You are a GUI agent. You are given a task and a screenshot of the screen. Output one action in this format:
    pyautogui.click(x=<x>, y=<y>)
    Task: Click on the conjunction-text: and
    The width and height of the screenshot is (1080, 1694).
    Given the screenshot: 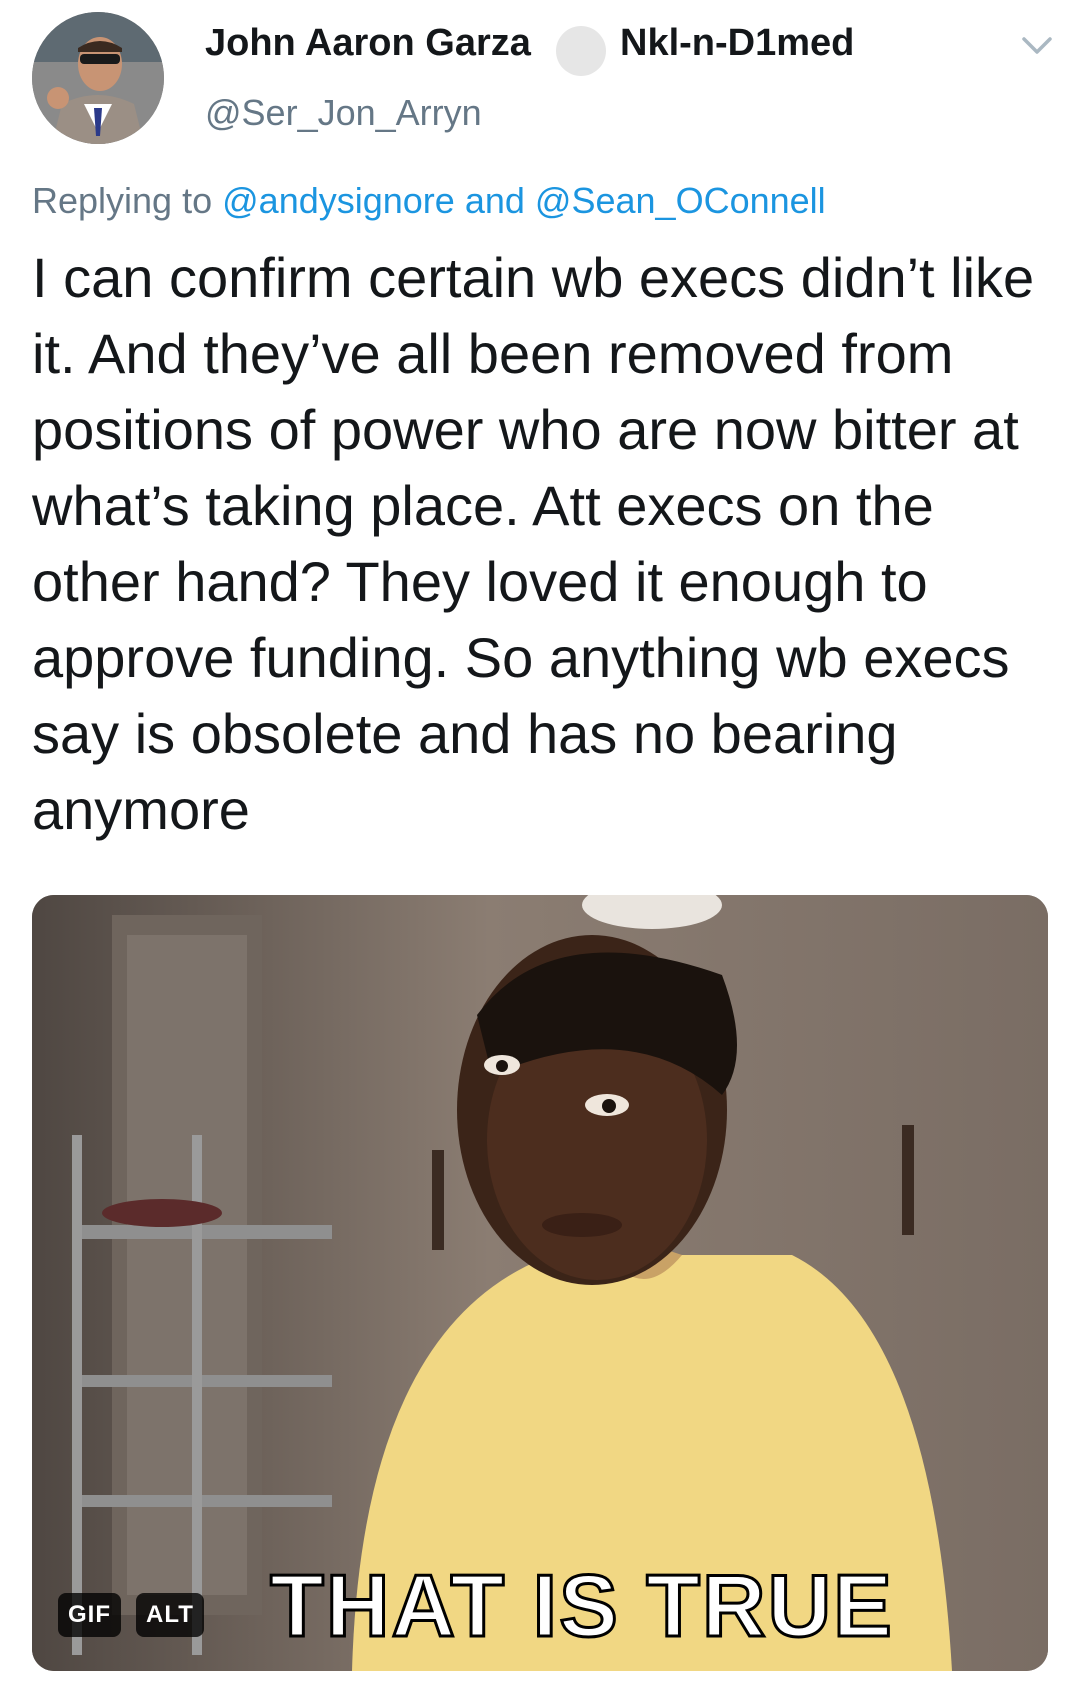 What is the action you would take?
    pyautogui.click(x=494, y=200)
    